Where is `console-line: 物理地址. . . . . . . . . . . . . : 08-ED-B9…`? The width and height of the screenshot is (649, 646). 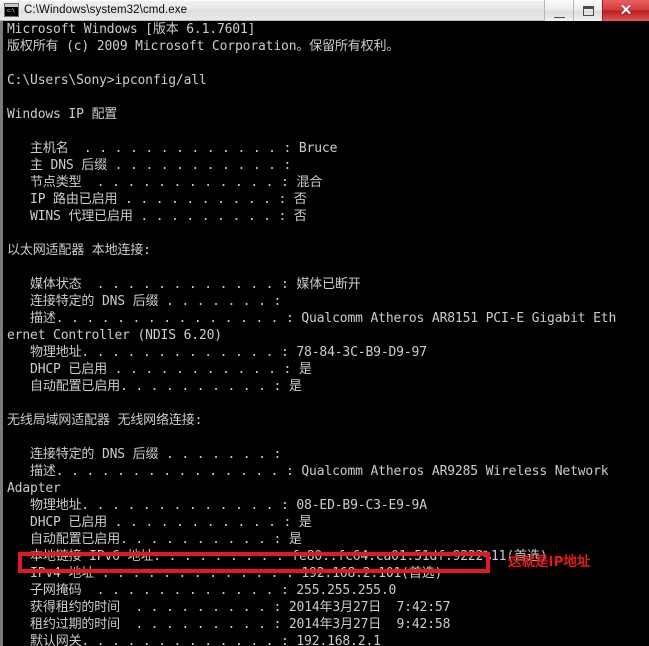 console-line: 物理地址. . . . . . . . . . . . . : 08-ED-B9… is located at coordinates (217, 505).